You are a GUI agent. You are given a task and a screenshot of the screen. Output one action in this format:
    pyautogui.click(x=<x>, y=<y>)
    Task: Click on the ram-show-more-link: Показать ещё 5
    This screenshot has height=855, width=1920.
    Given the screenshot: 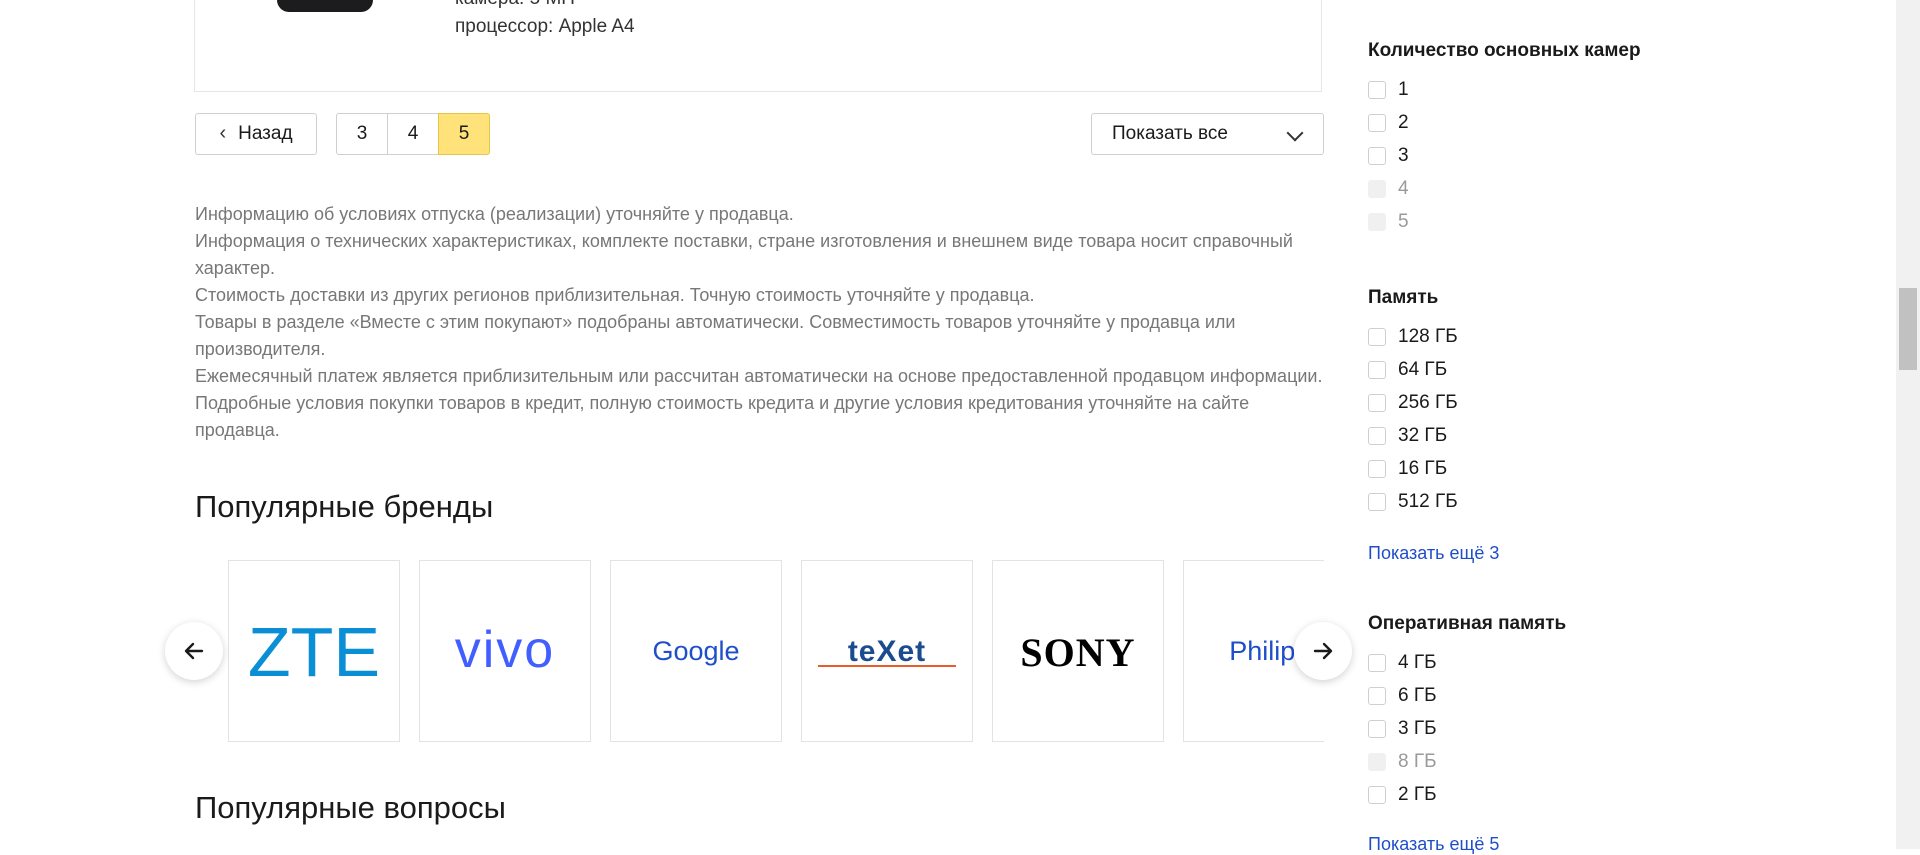 What is the action you would take?
    pyautogui.click(x=1433, y=844)
    